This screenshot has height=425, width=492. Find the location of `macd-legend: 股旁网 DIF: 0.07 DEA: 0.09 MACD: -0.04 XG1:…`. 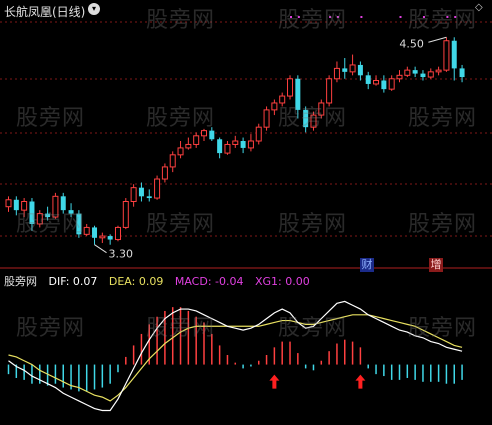

macd-legend: 股旁网 DIF: 0.07 DEA: 0.09 MACD: -0.04 XG1:… is located at coordinates (161, 281).